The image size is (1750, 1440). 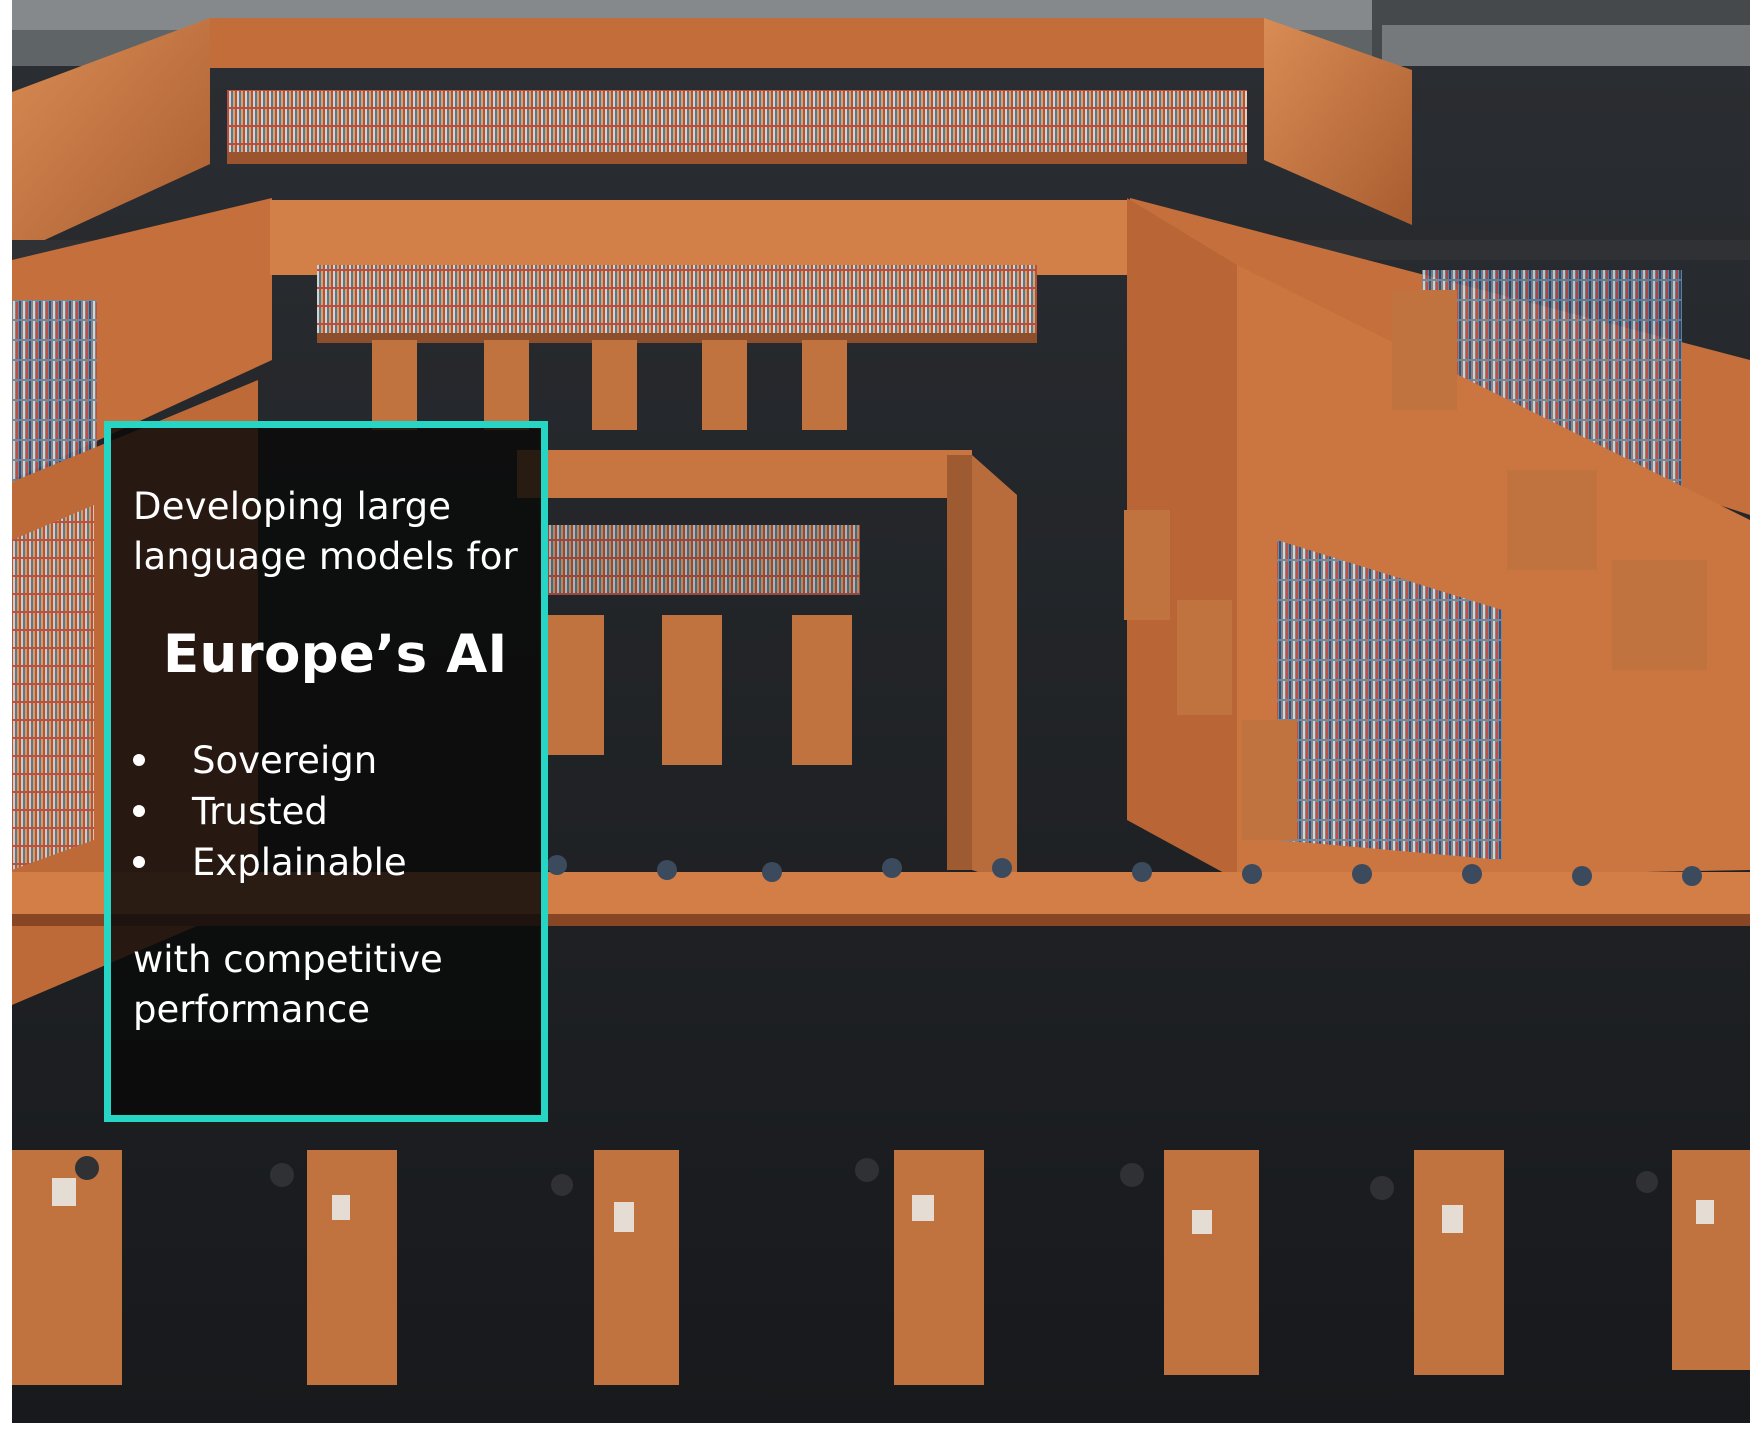 What do you see at coordinates (260, 811) in the screenshot?
I see `bullet-label: Trusted` at bounding box center [260, 811].